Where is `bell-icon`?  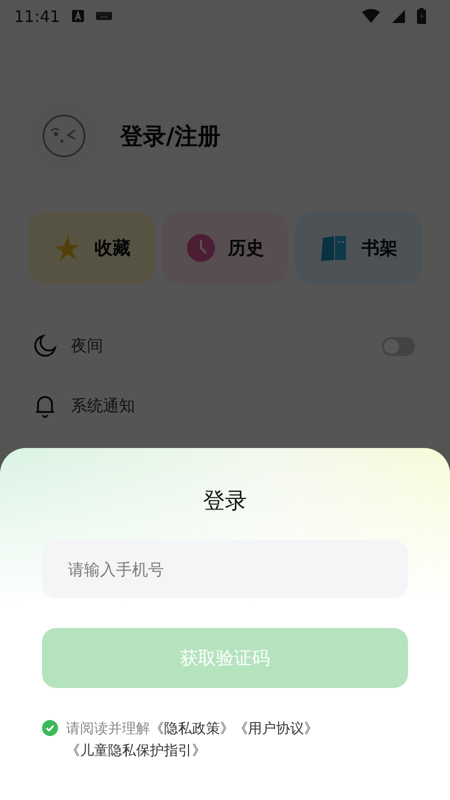
bell-icon is located at coordinates (45, 406).